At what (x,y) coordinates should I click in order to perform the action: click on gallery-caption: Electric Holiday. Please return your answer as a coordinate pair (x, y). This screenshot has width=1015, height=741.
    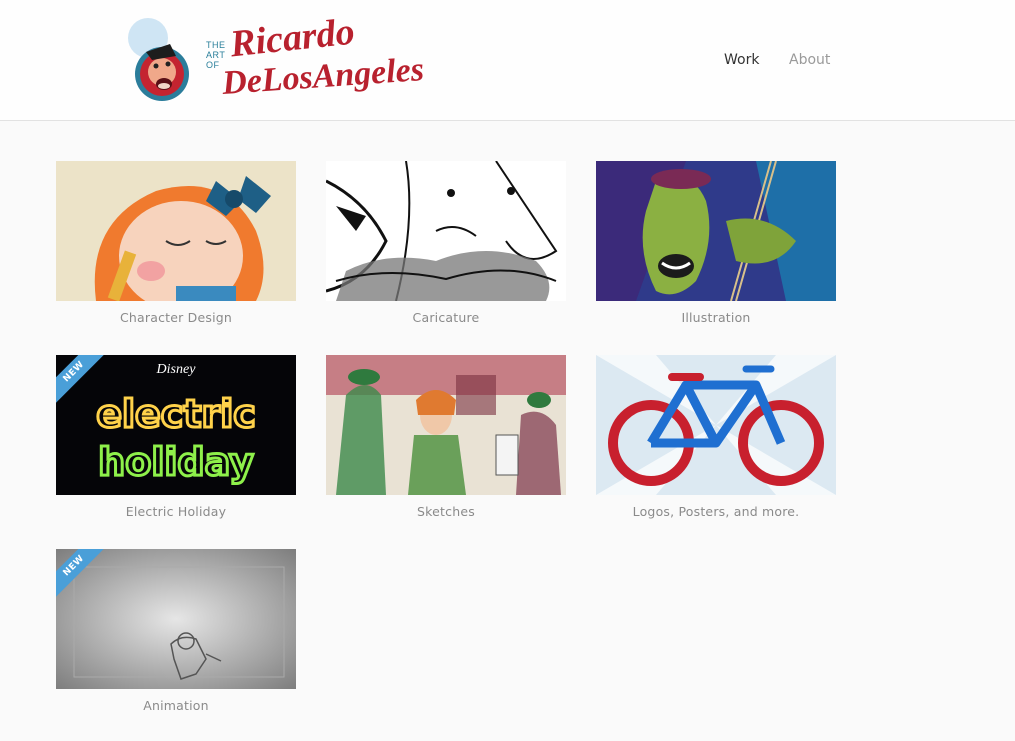
    Looking at the image, I should click on (176, 511).